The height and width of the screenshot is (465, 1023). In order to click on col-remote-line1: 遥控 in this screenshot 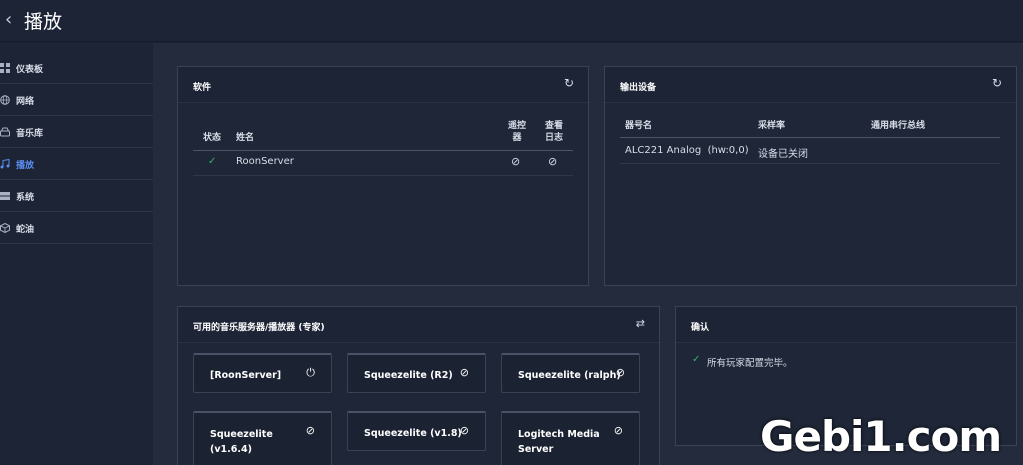, I will do `click(516, 126)`.